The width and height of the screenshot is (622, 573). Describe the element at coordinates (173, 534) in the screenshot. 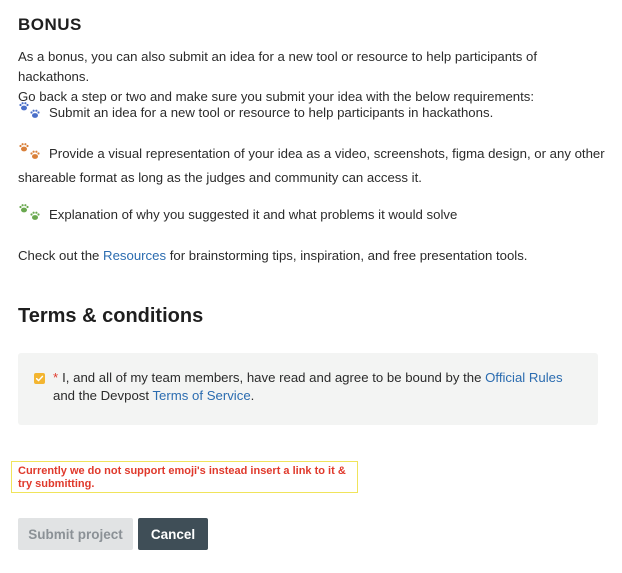

I see `cancel-button: Cancel` at that location.